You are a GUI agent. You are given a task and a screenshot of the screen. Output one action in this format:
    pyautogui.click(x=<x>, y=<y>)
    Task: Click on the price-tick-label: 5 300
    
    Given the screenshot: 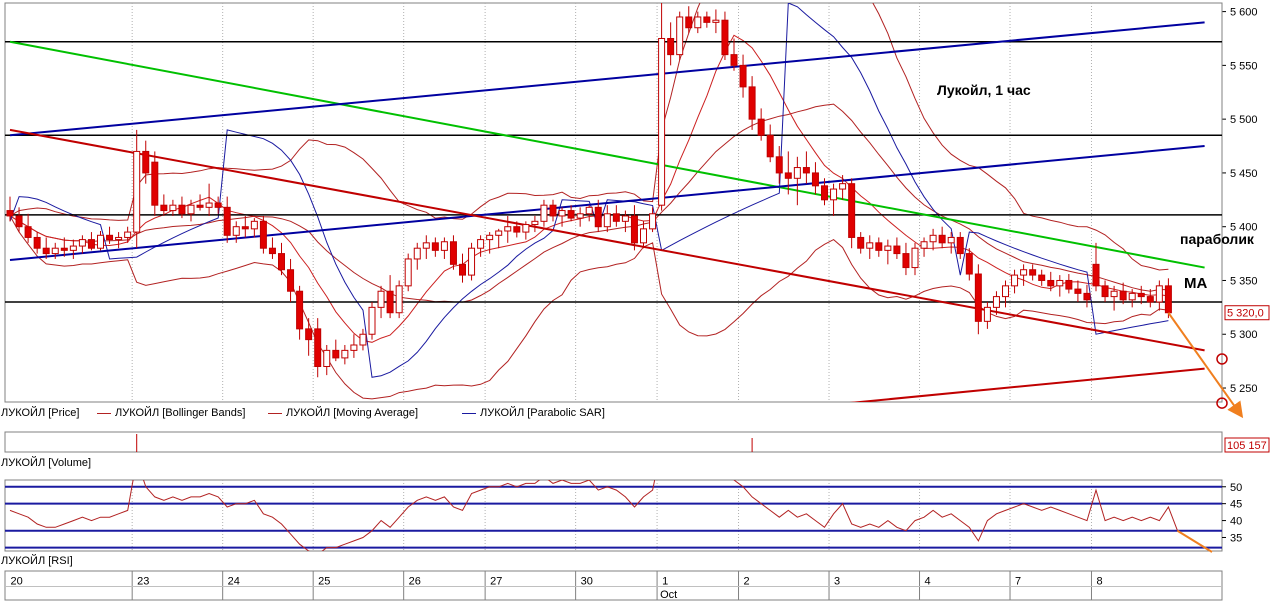 What is the action you would take?
    pyautogui.click(x=1244, y=335)
    